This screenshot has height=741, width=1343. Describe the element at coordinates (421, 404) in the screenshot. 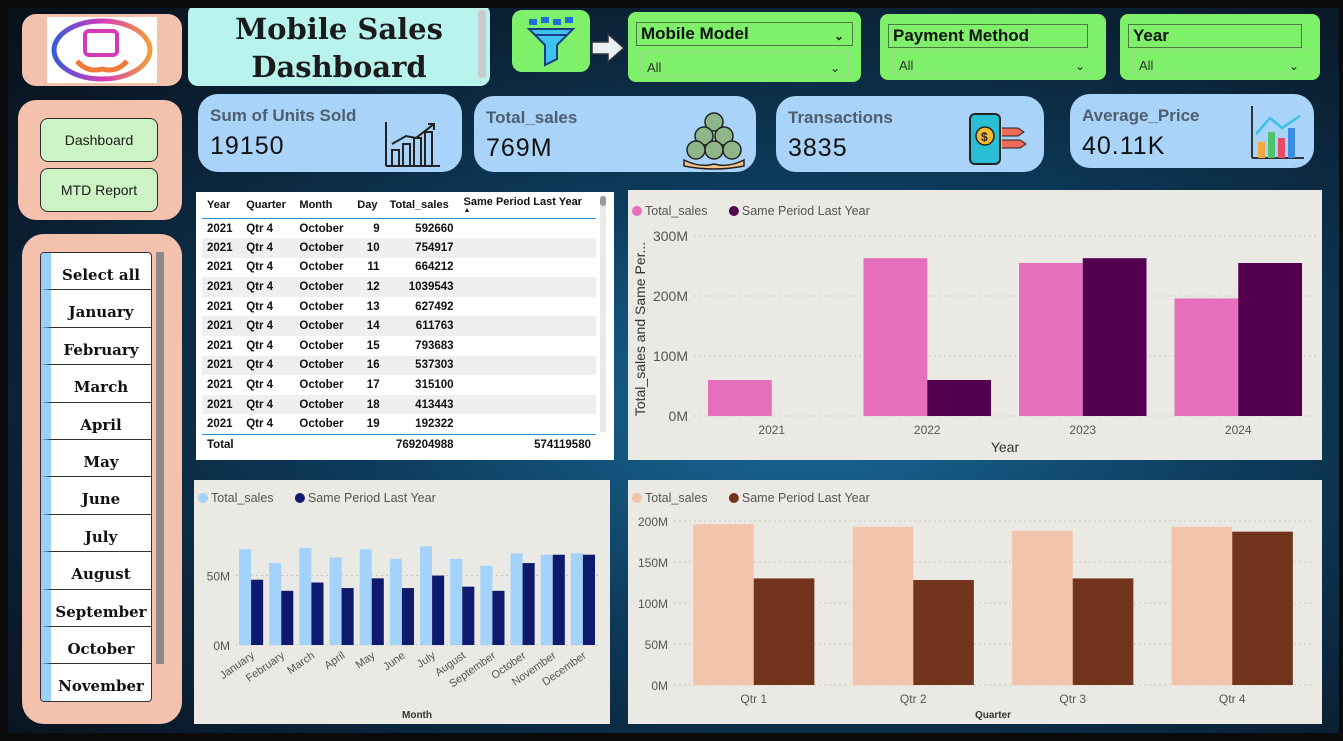

I see `table-cell: 413443` at that location.